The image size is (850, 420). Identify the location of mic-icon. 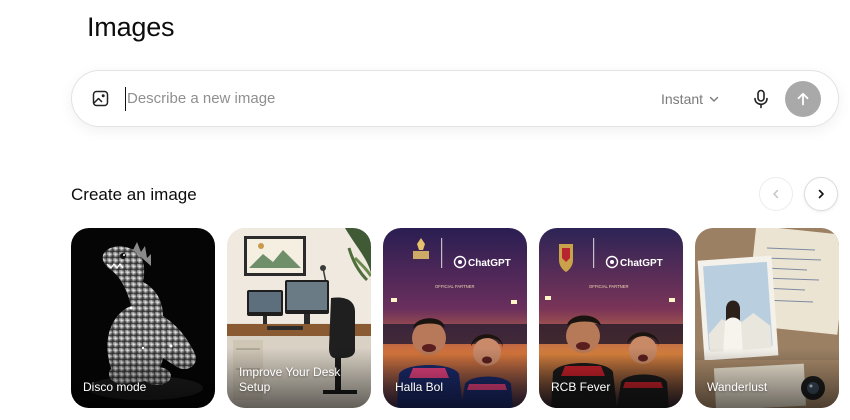
(761, 99).